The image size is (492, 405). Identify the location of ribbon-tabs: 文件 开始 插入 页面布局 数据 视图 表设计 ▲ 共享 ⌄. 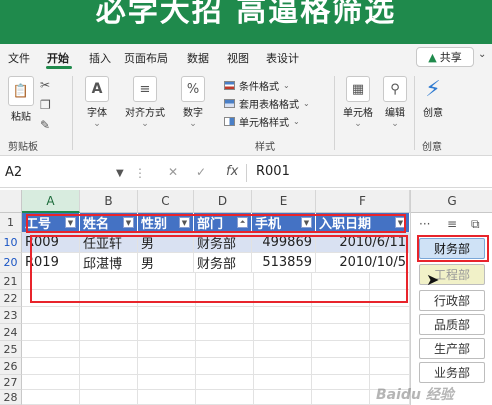
(246, 57).